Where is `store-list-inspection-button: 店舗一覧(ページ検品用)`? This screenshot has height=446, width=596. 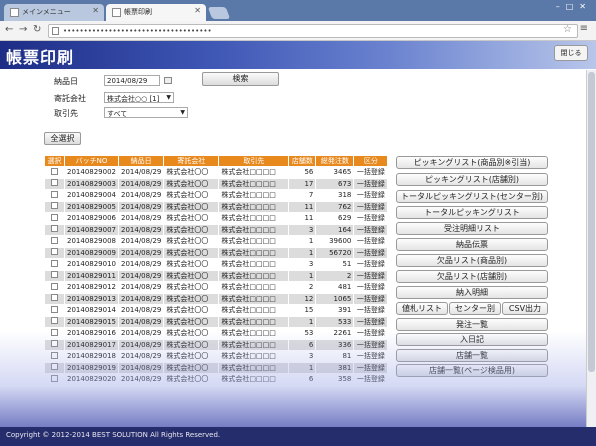
store-list-inspection-button: 店舗一覧(ページ検品用) is located at coordinates (472, 370).